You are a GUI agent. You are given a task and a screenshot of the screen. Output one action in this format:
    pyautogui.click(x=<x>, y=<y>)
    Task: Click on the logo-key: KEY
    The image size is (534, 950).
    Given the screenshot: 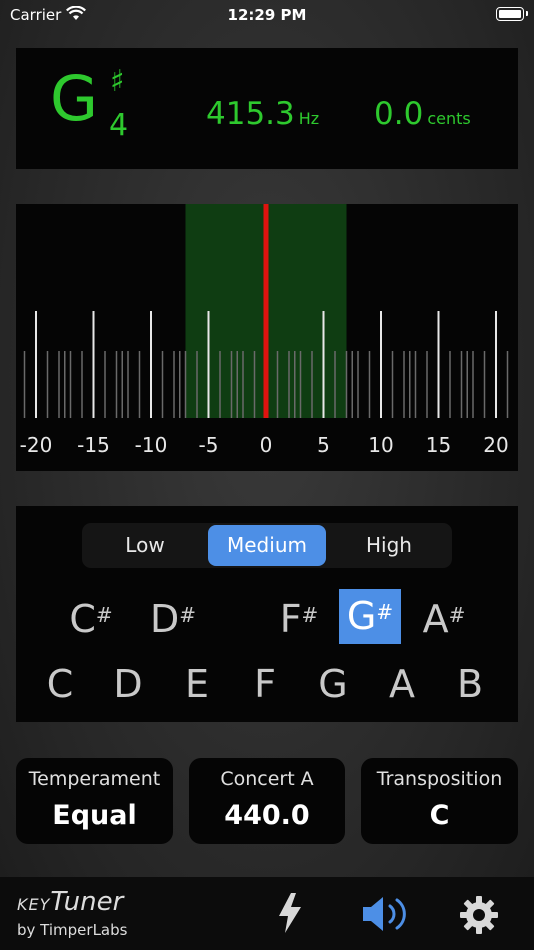 What is the action you would take?
    pyautogui.click(x=34, y=904)
    